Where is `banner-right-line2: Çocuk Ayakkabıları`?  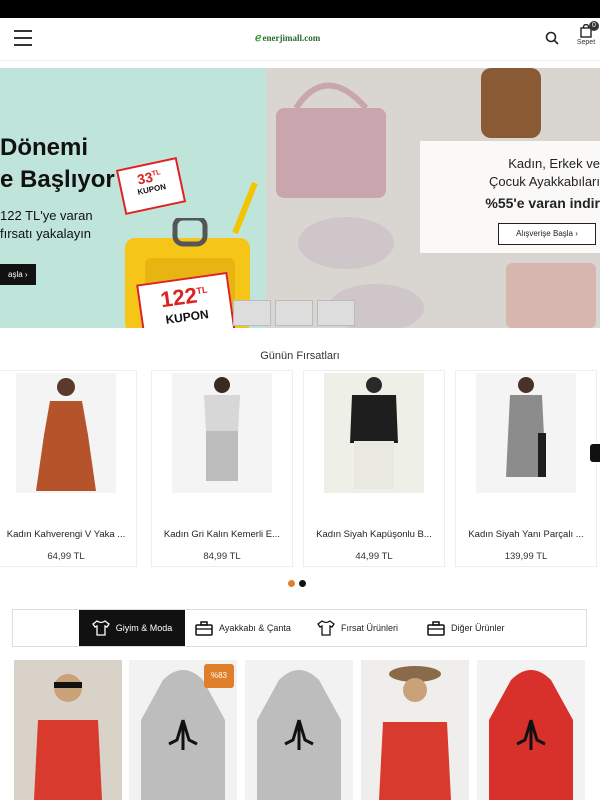 banner-right-line2: Çocuk Ayakkabıları is located at coordinates (544, 181).